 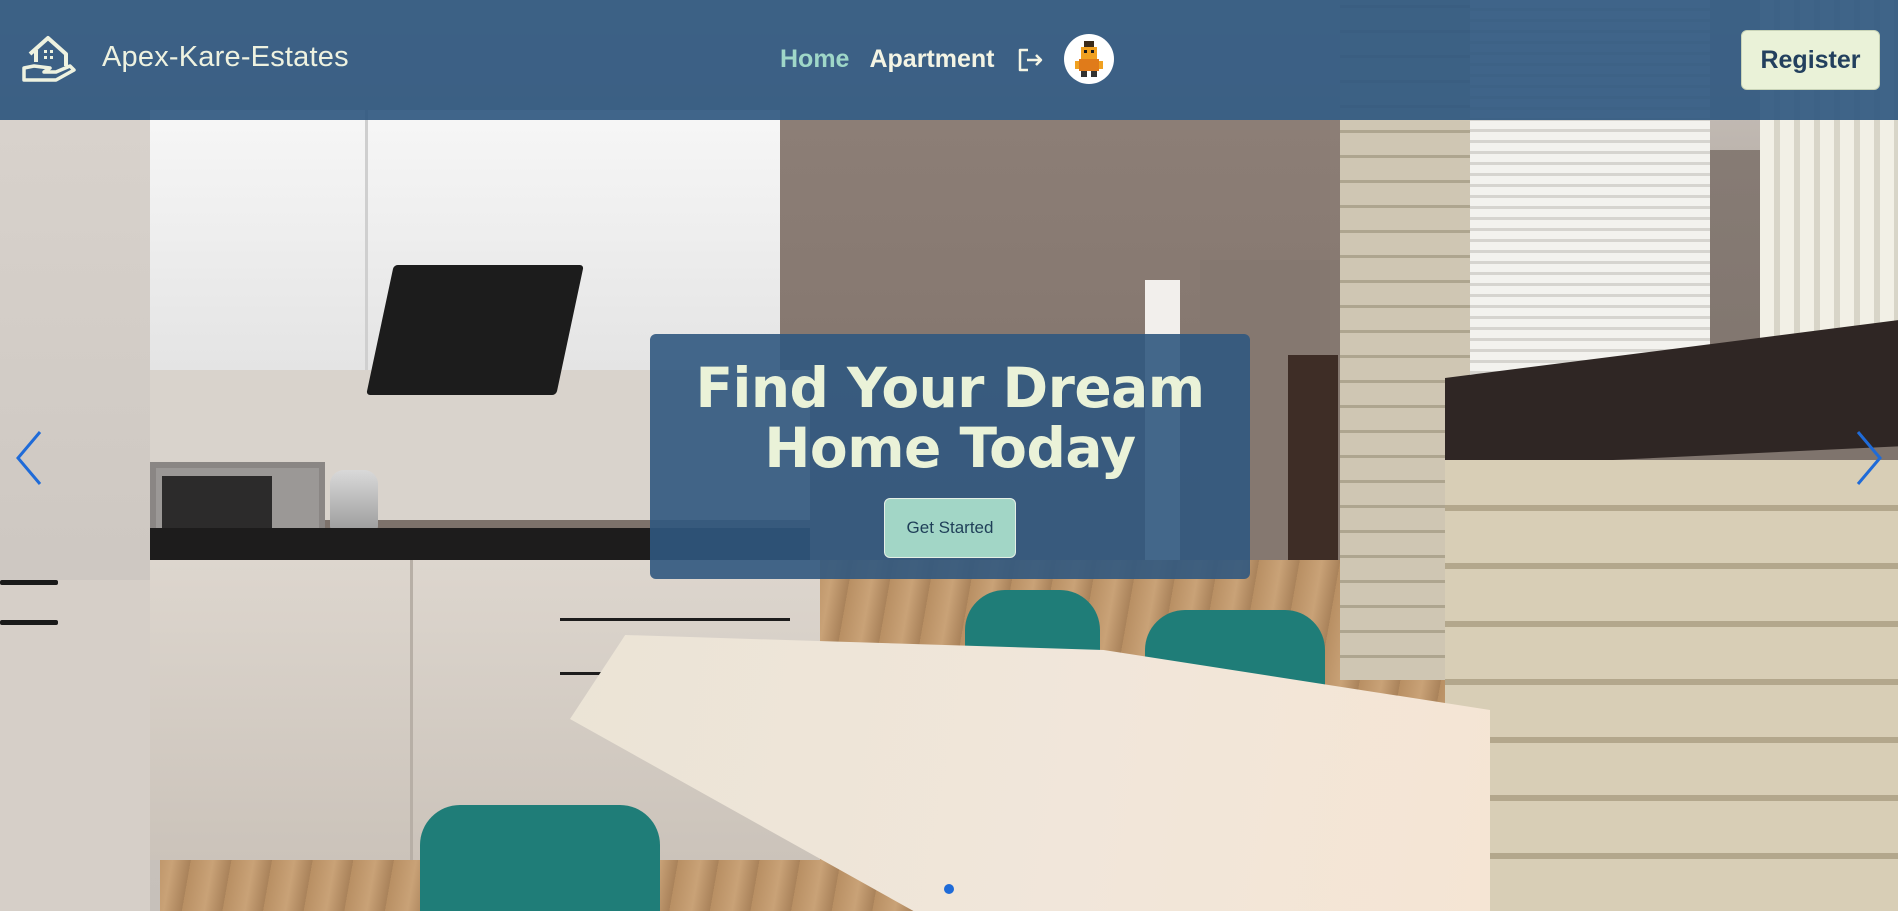 I want to click on carousel-dot-active, so click(x=949, y=889).